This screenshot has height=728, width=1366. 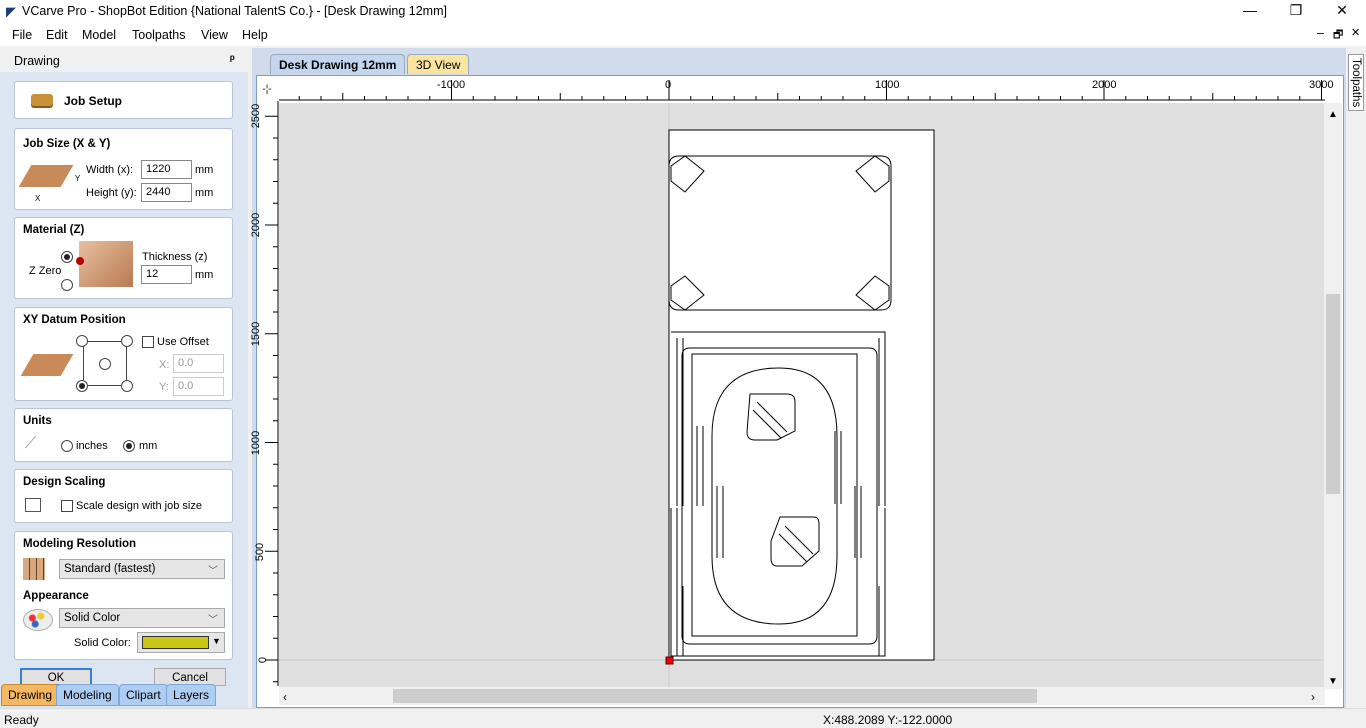 I want to click on menu-model: Model, so click(x=99, y=35).